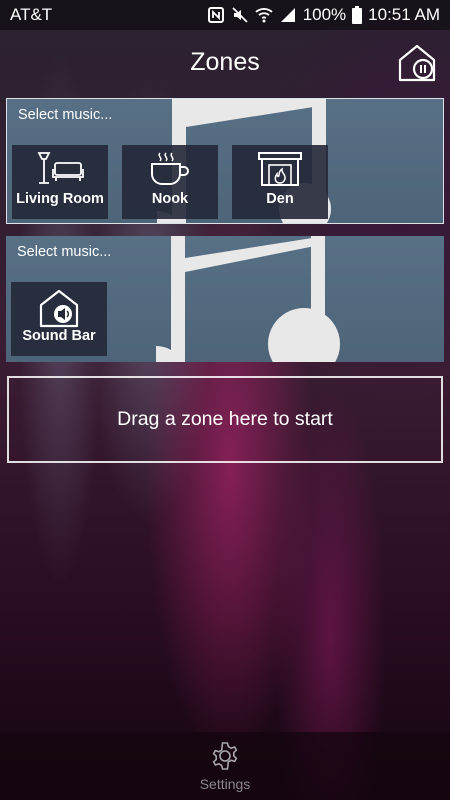 The image size is (450, 800). I want to click on couch-lamp-icon, so click(60, 168).